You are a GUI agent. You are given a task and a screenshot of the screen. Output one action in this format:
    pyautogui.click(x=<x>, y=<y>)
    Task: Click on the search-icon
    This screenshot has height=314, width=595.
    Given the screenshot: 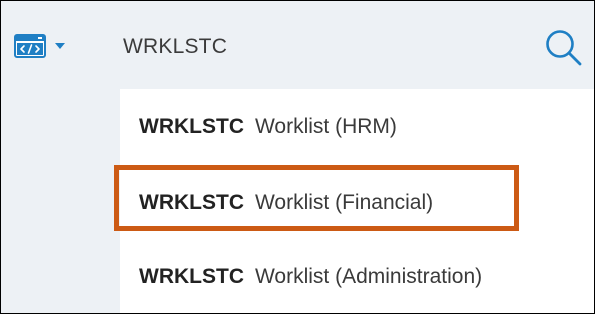 What is the action you would take?
    pyautogui.click(x=564, y=48)
    